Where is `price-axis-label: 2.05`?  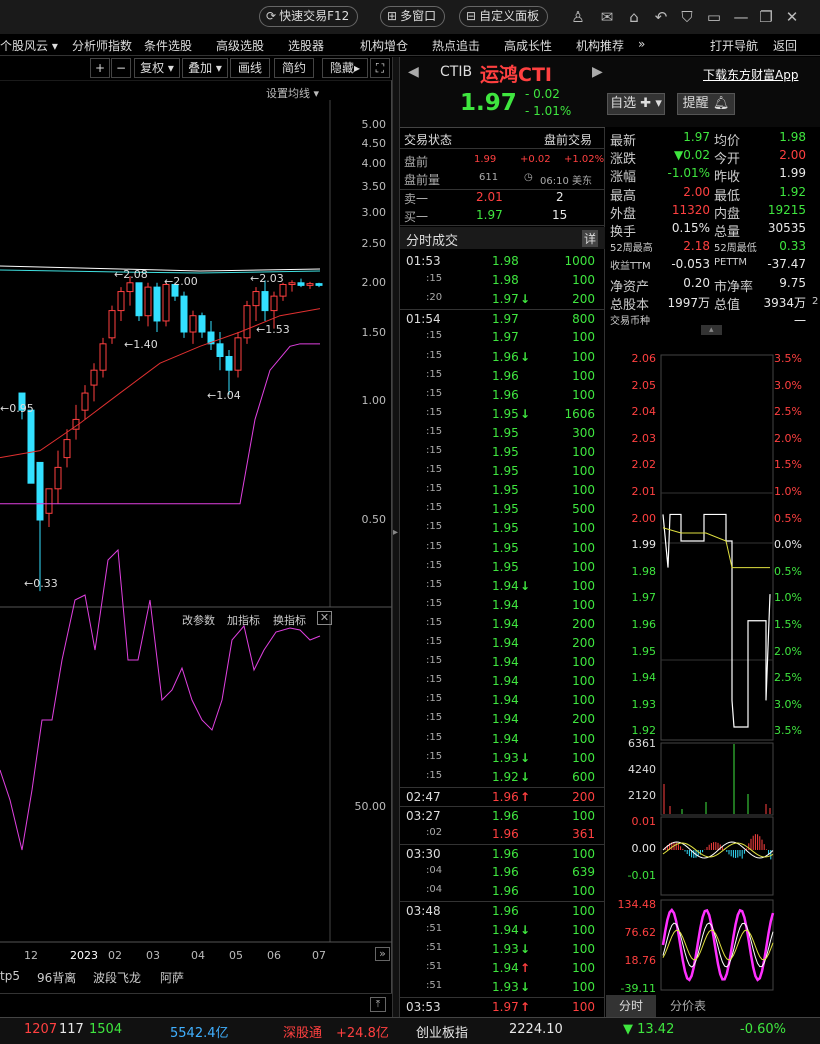 price-axis-label: 2.05 is located at coordinates (644, 385).